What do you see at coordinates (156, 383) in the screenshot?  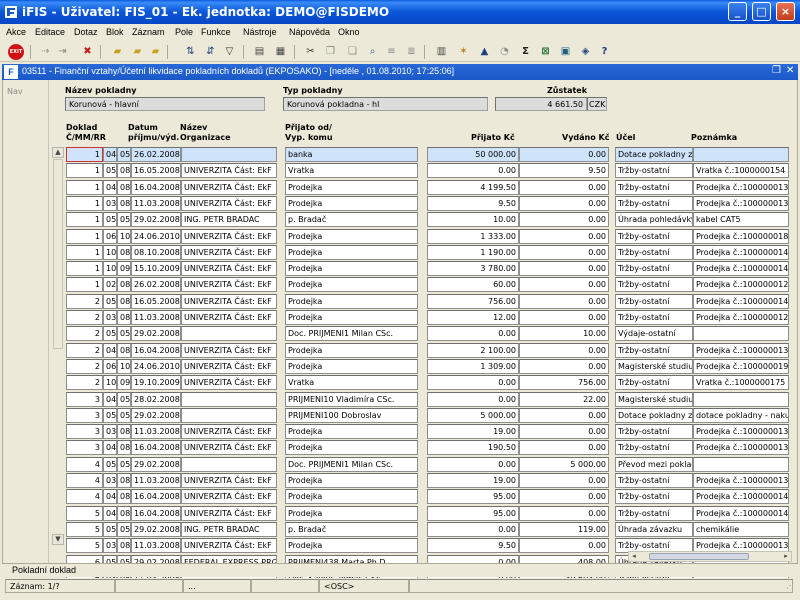 I see `cell-datum: 19.10.2009` at bounding box center [156, 383].